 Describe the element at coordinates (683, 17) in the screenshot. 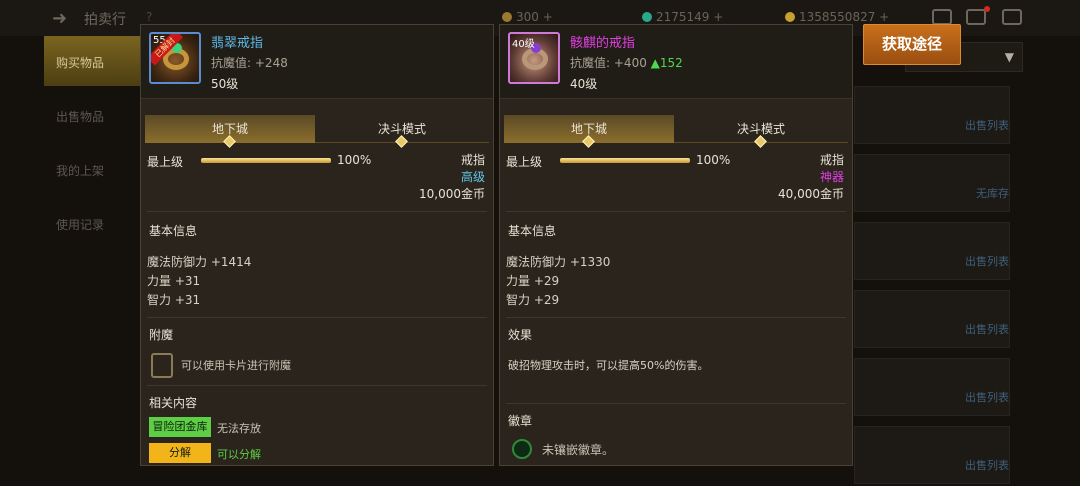

I see `currency-2-value: 2175149` at that location.